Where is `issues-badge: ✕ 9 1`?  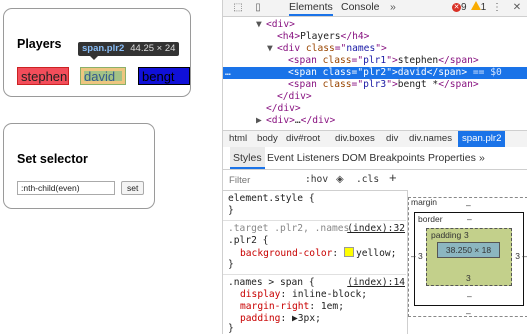
issues-badge: ✕ 9 1 is located at coordinates (469, 8).